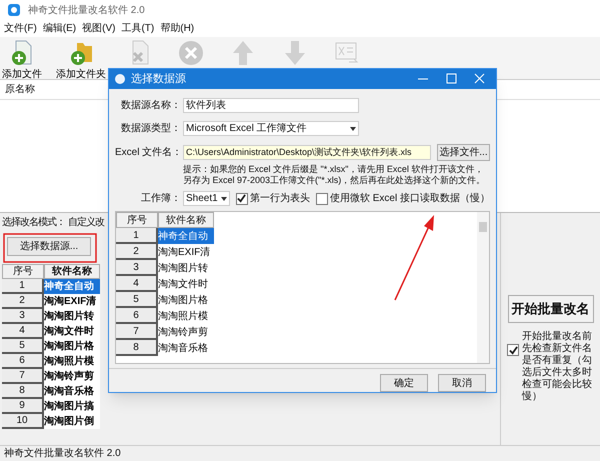  I want to click on dialog-button: 取消, so click(462, 383).